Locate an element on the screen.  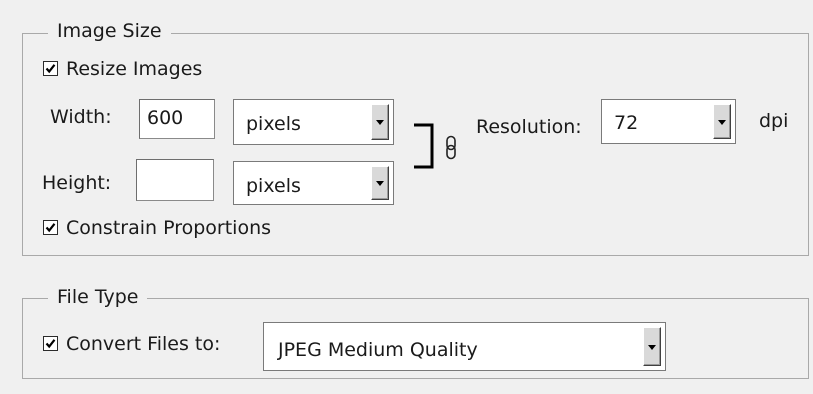
file-type-legend: File Type is located at coordinates (98, 297).